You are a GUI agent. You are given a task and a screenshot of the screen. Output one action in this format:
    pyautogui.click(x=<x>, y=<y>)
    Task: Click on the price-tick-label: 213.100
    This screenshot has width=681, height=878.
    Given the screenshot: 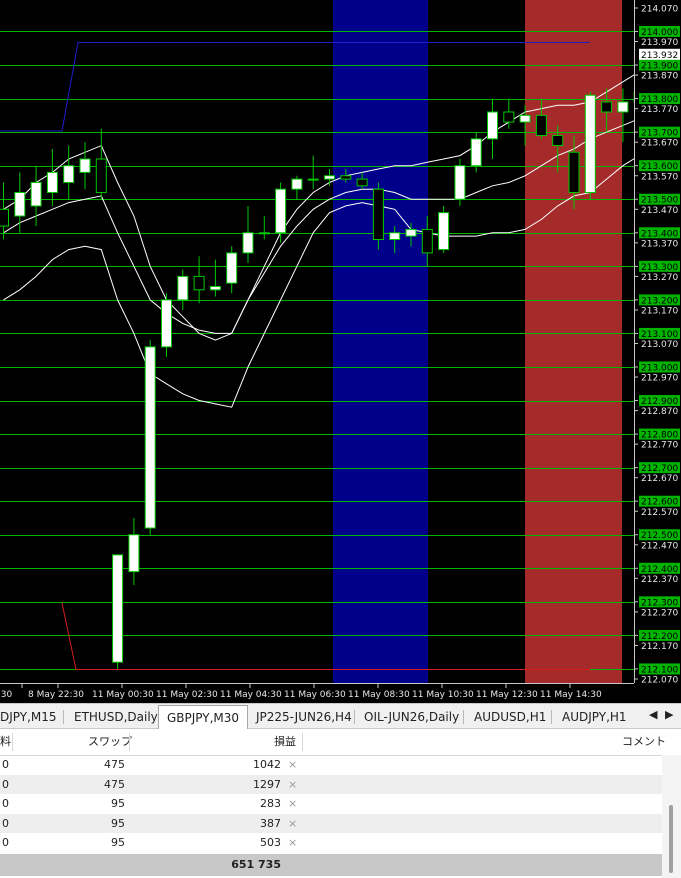 What is the action you would take?
    pyautogui.click(x=659, y=335)
    